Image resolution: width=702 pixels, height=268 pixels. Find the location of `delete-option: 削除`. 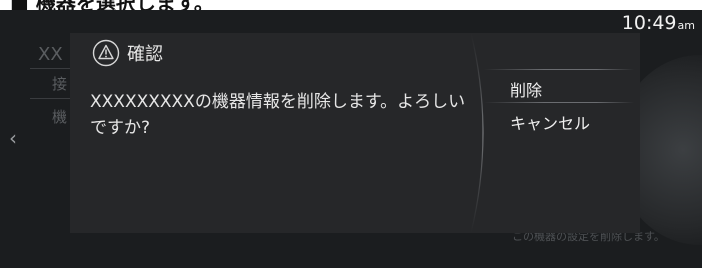

delete-option: 削除 is located at coordinates (526, 89).